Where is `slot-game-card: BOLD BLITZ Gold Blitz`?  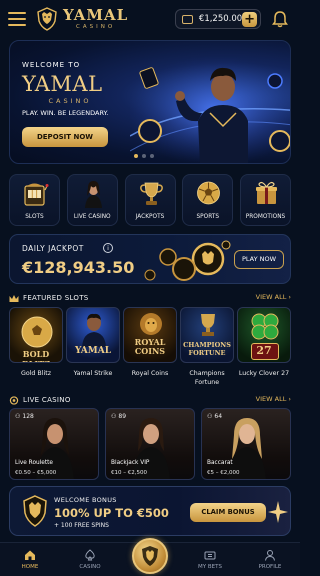
slot-game-card: BOLD BLITZ Gold Blitz is located at coordinates (36, 347).